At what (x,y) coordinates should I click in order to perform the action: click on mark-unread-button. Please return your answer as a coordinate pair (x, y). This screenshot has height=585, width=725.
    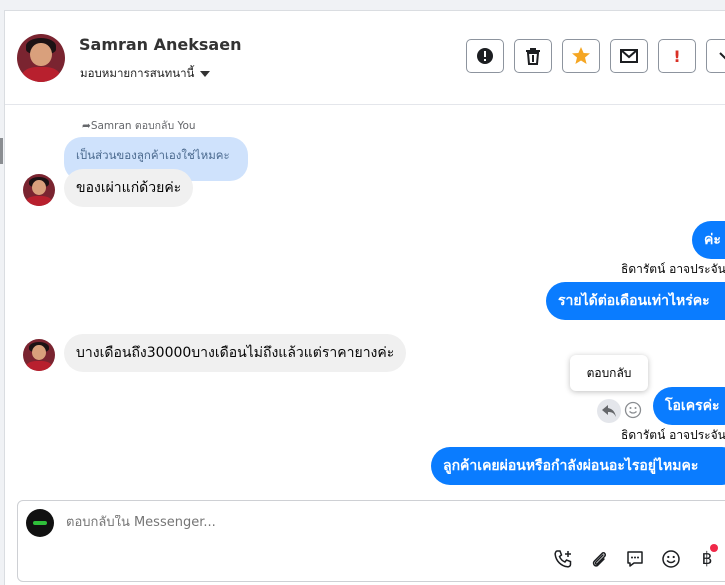
    Looking at the image, I should click on (629, 56).